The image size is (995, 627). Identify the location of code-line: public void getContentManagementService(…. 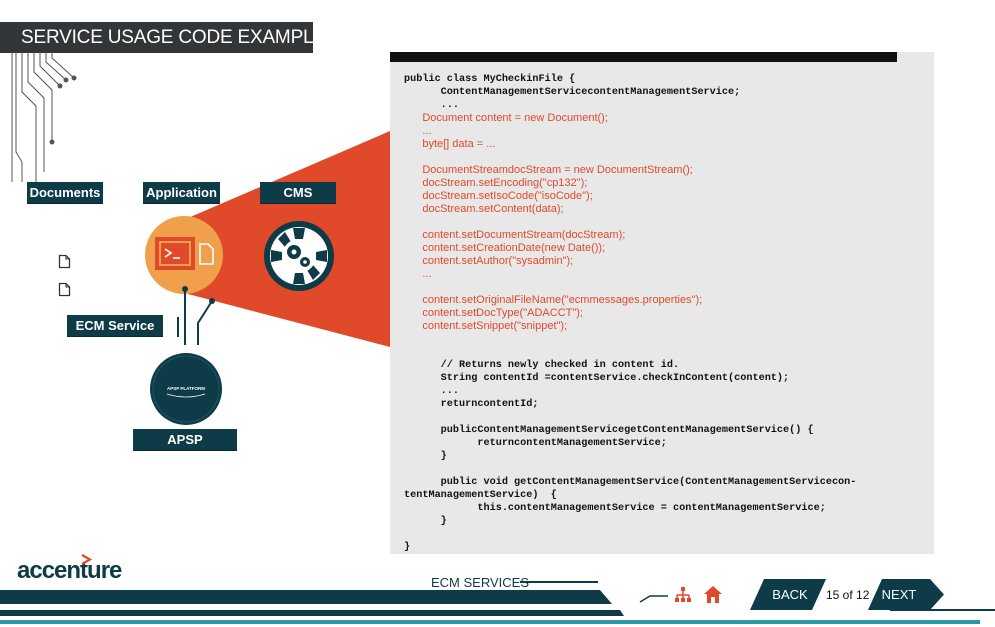
(630, 482).